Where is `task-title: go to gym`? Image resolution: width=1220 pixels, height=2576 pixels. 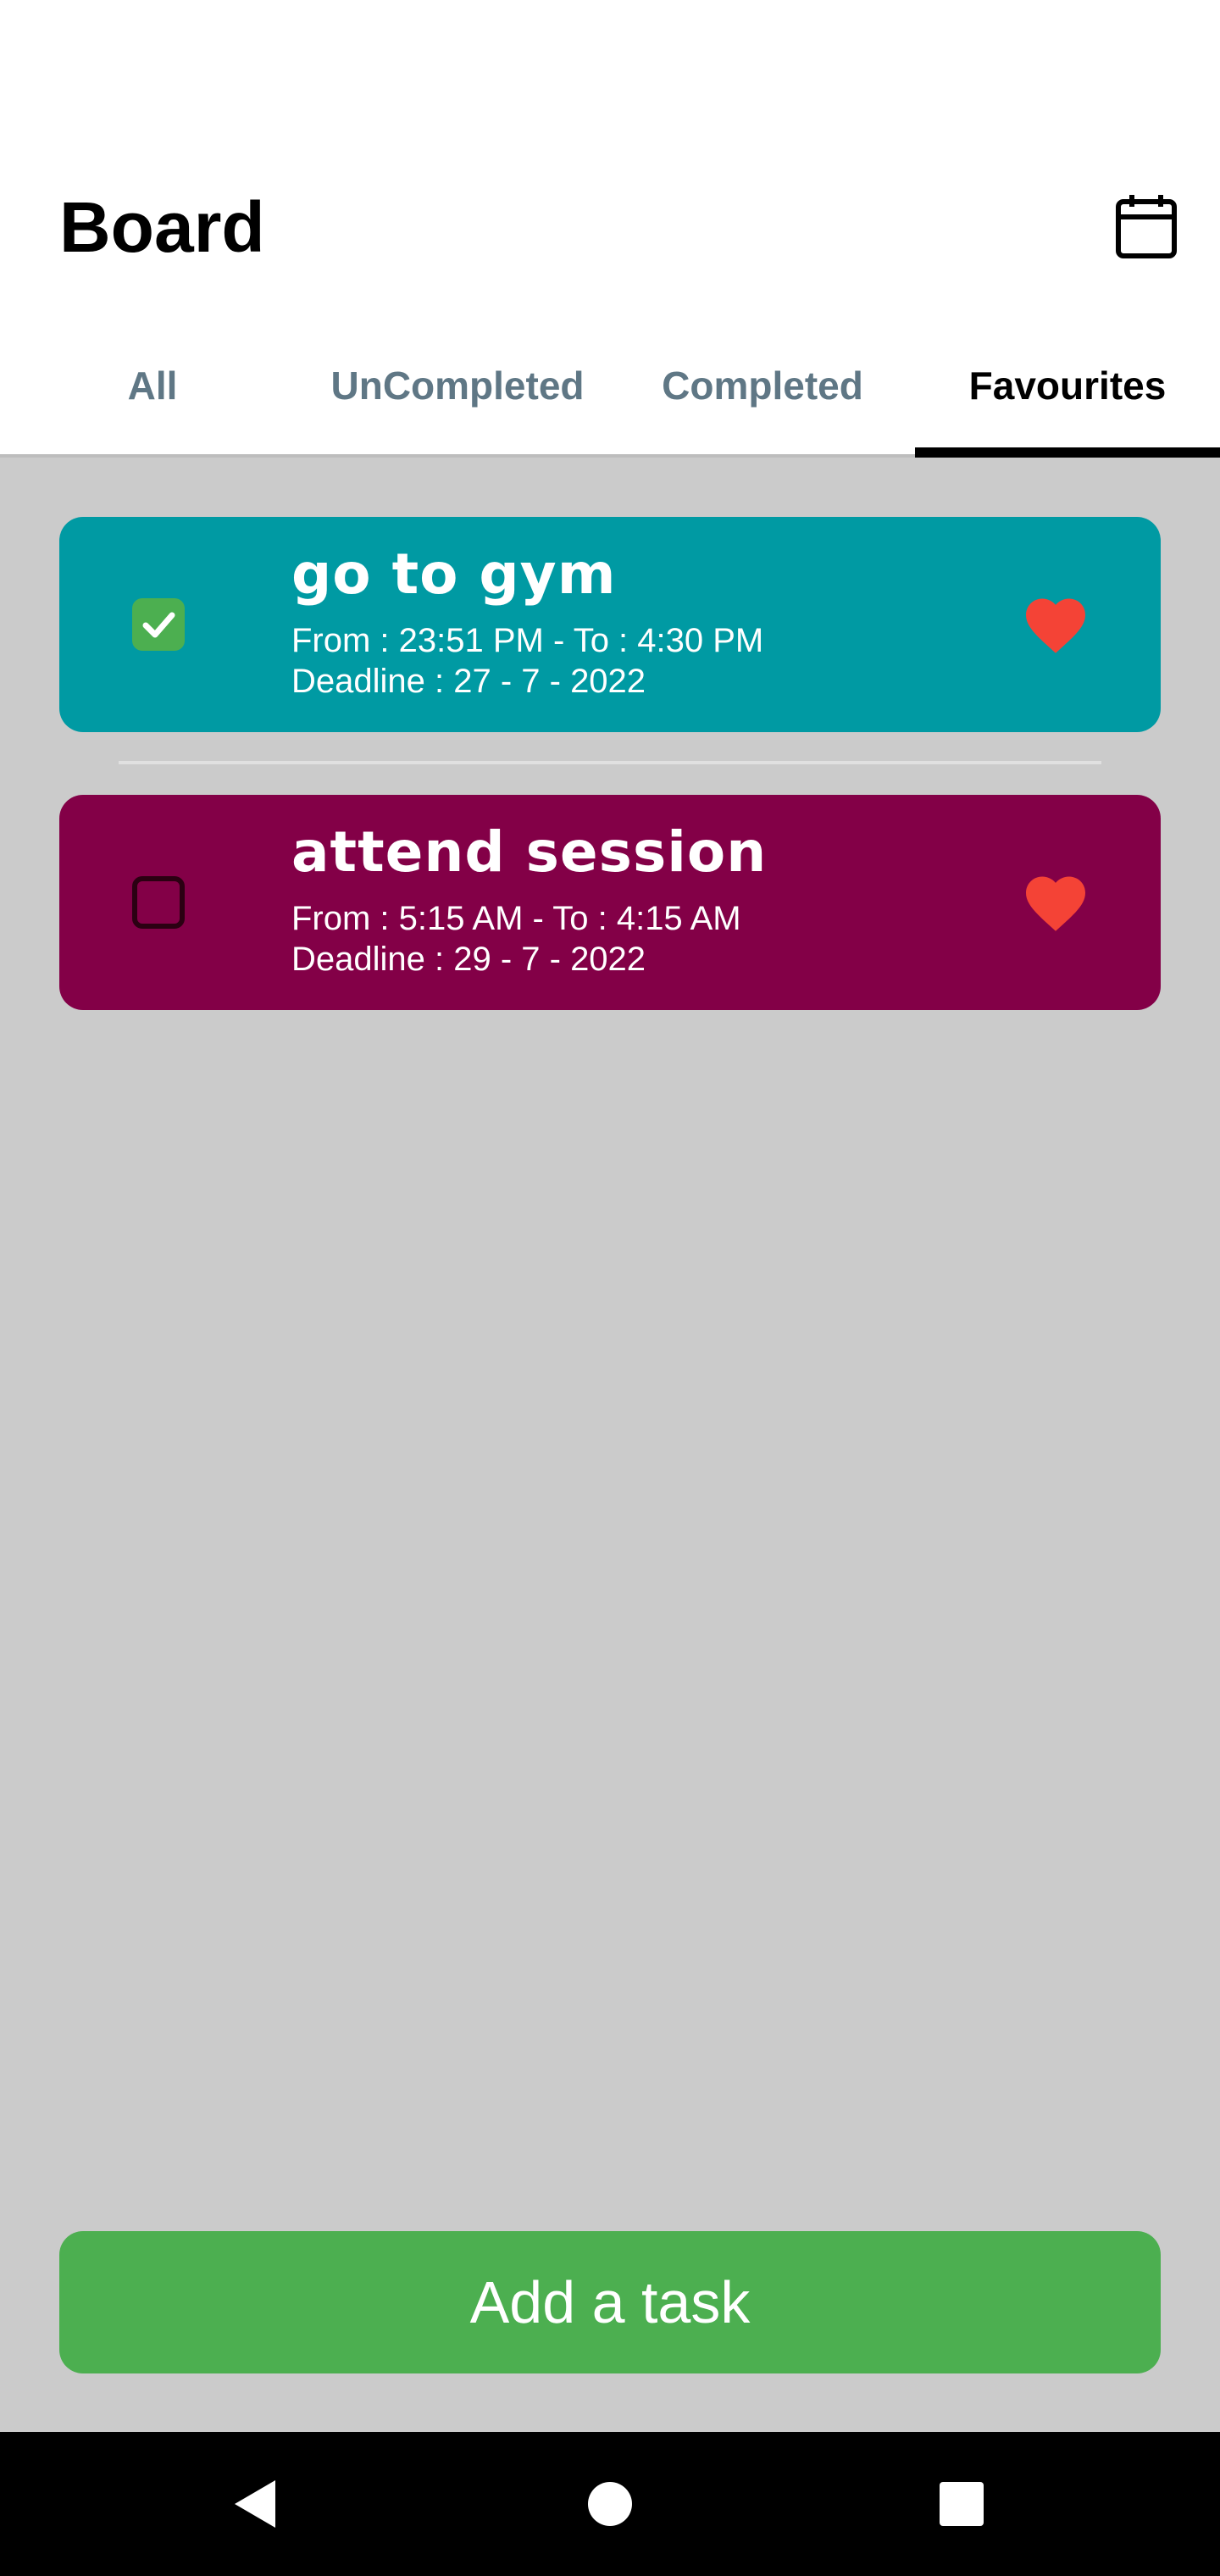
task-title: go to gym is located at coordinates (454, 574).